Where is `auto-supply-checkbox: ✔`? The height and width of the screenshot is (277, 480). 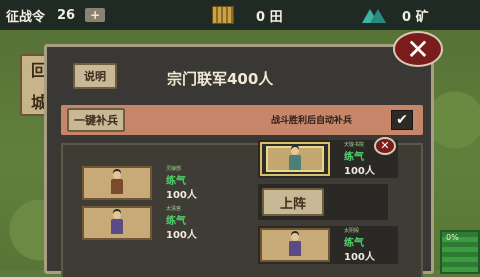 auto-supply-checkbox: ✔ is located at coordinates (402, 120).